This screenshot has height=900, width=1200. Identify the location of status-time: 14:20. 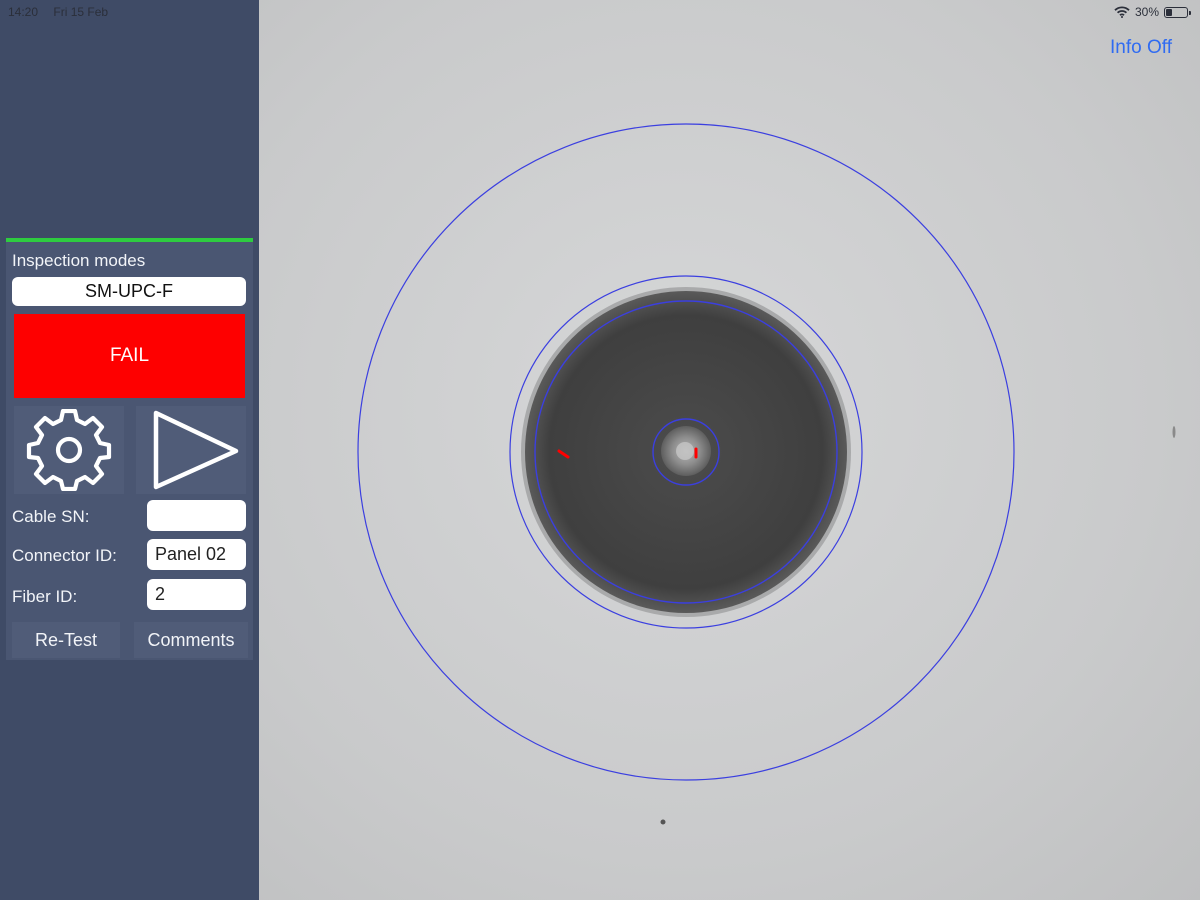
(23, 12).